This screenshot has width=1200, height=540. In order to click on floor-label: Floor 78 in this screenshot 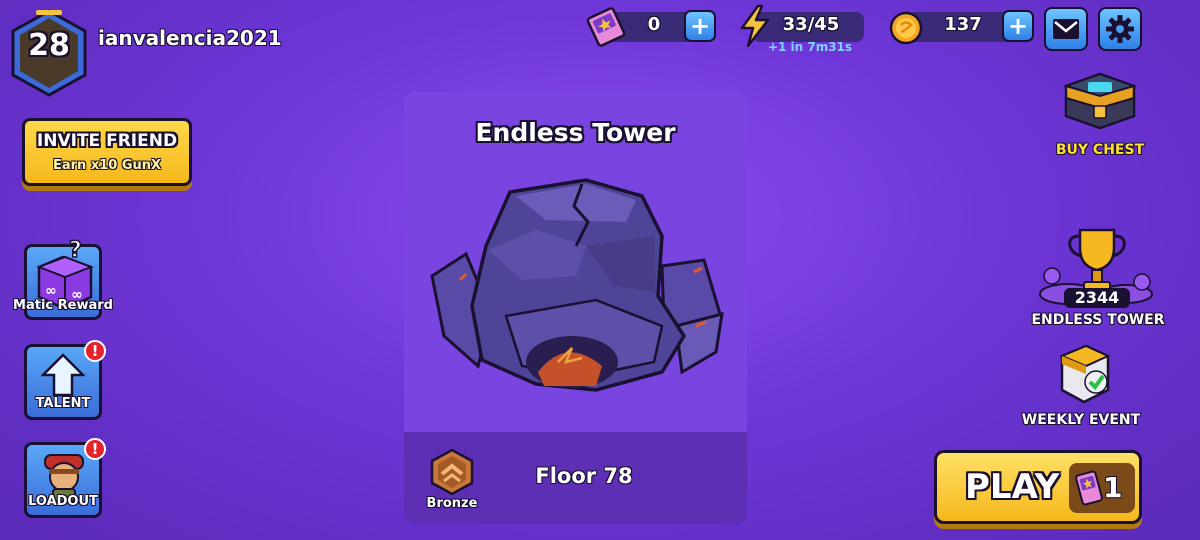, I will do `click(584, 476)`.